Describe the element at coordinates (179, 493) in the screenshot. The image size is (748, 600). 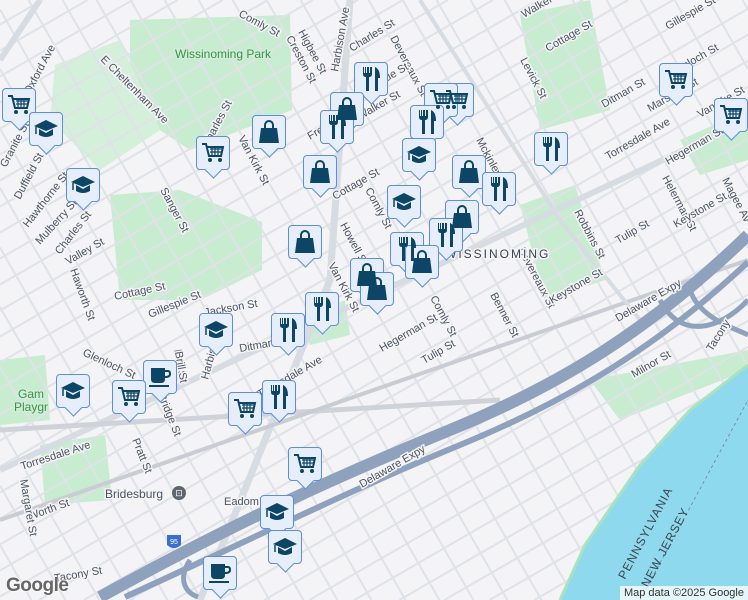
I see `train-station-icon: ⊡` at that location.